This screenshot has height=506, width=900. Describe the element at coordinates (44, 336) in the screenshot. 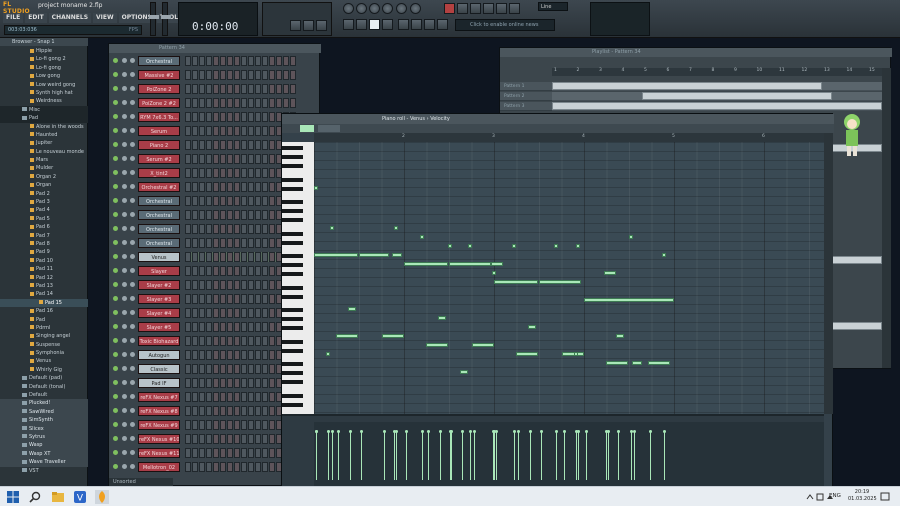

I see `browser-item: Singing angel` at that location.